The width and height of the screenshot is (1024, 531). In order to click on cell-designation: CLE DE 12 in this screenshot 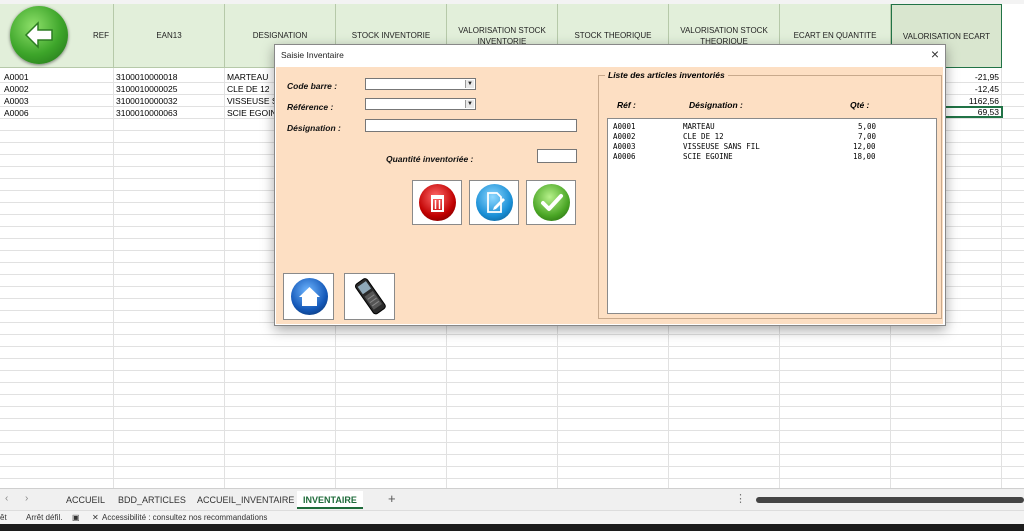, I will do `click(251, 89)`.